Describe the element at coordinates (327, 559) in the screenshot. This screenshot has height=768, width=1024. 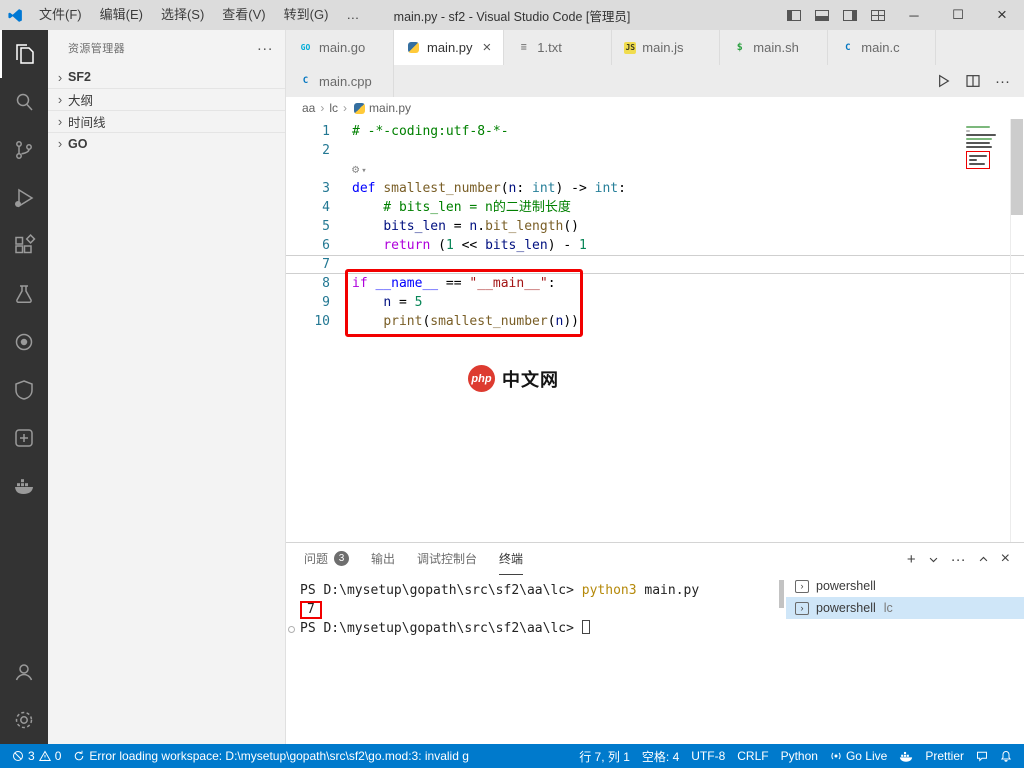
I see `panel-tab-问题: 问题 3` at that location.